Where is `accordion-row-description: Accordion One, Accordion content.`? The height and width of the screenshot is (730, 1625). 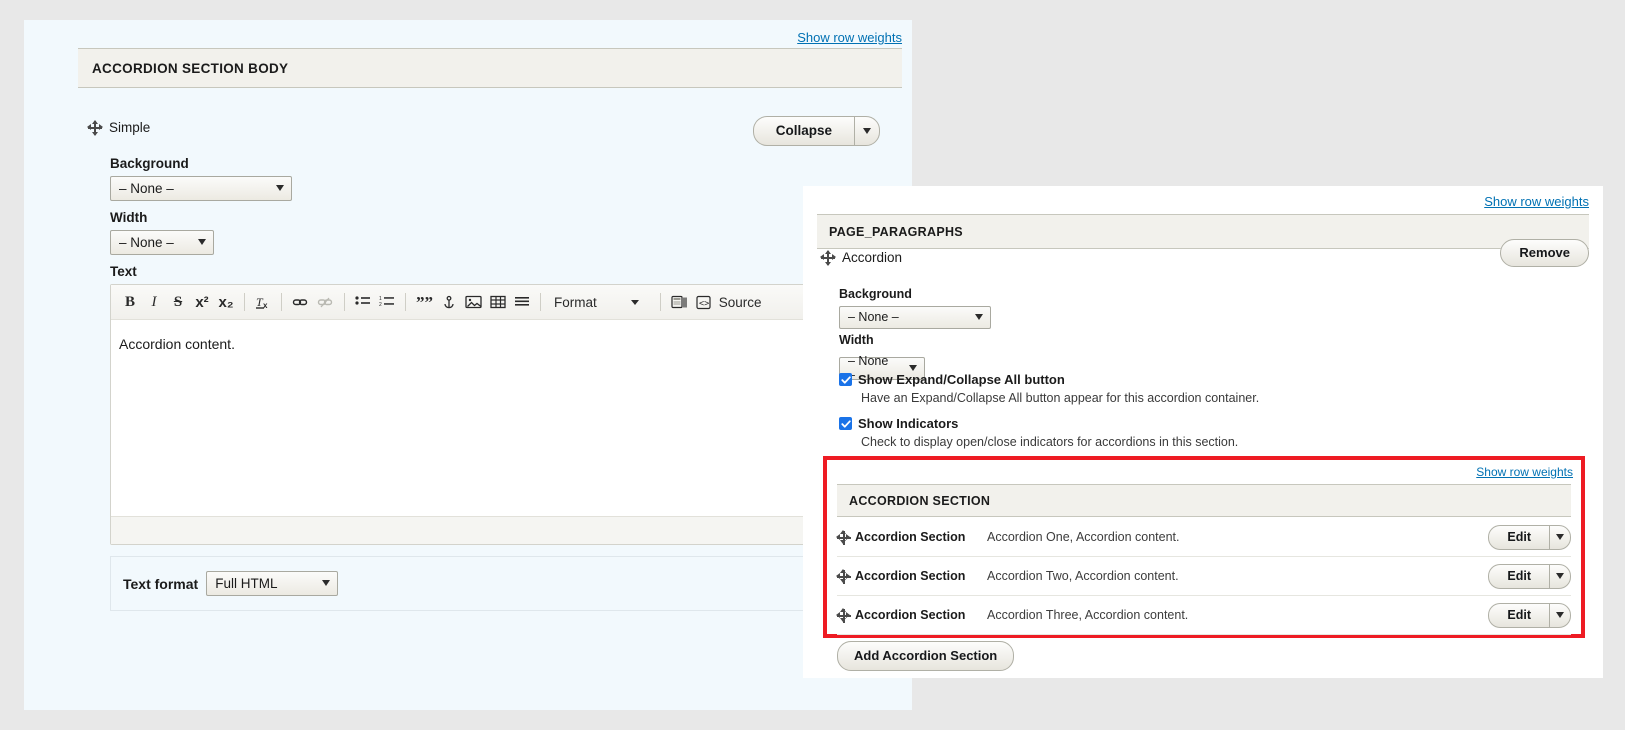
accordion-row-description: Accordion One, Accordion content. is located at coordinates (1083, 537).